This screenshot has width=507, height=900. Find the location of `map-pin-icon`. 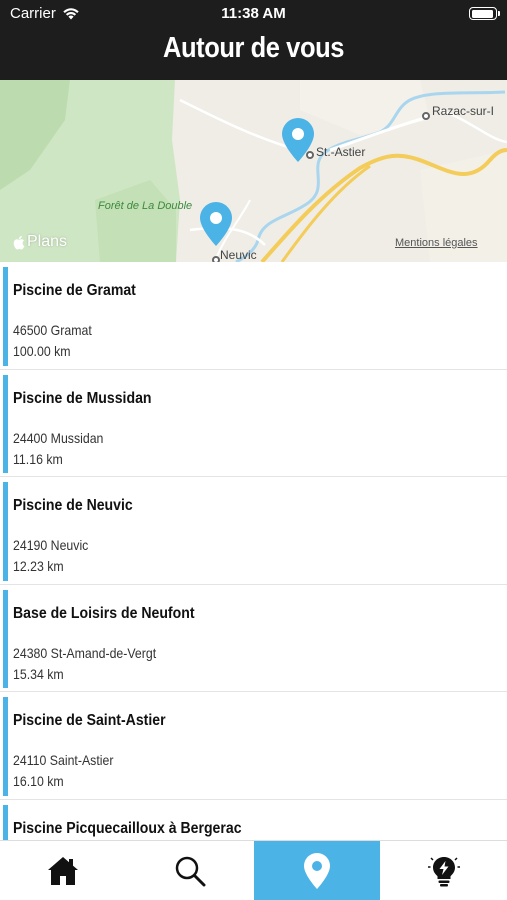

map-pin-icon is located at coordinates (316, 871).